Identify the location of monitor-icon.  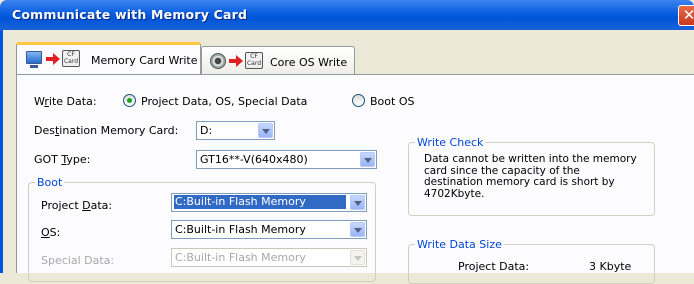
(34, 57).